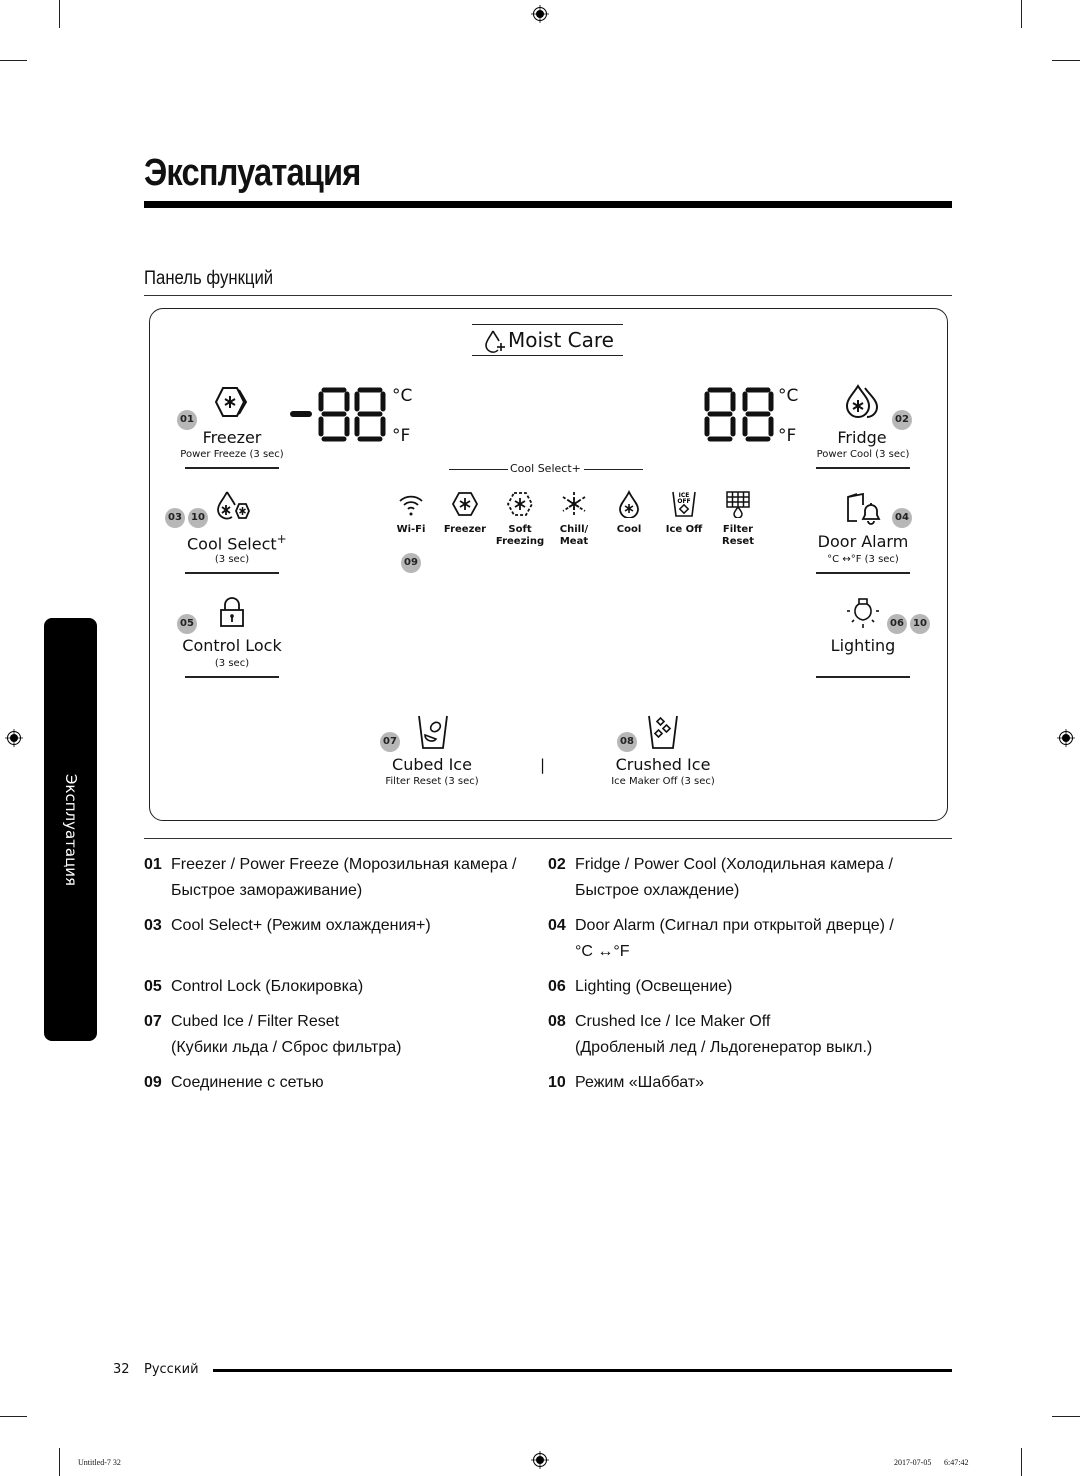  Describe the element at coordinates (171, 1369) in the screenshot. I see `page-language: Русский` at that location.